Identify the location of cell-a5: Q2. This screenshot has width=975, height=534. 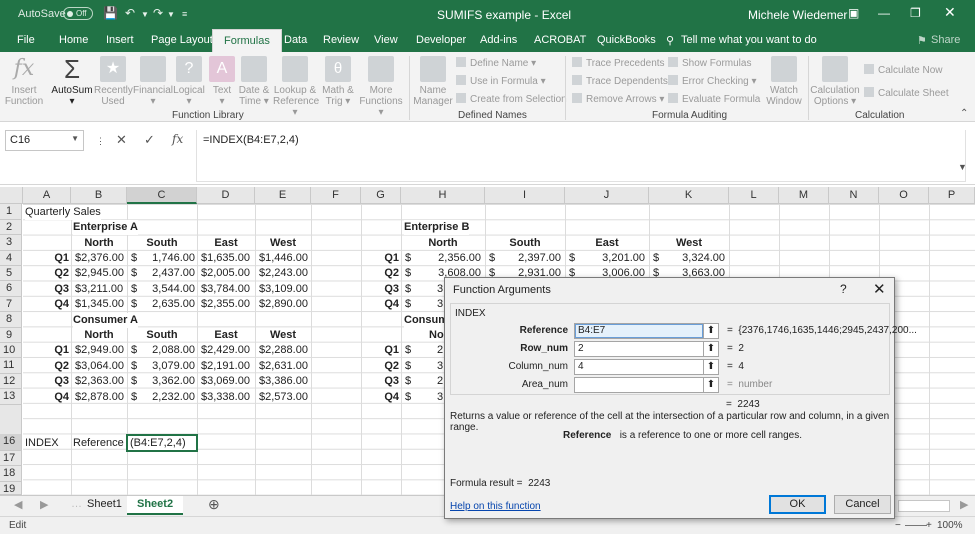
(46, 273).